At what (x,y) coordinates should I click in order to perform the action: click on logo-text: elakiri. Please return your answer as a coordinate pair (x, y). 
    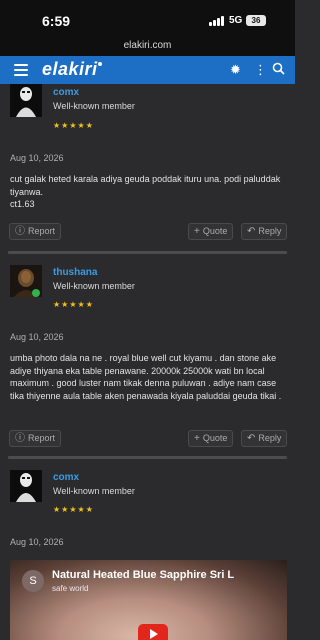
    Looking at the image, I should click on (70, 69).